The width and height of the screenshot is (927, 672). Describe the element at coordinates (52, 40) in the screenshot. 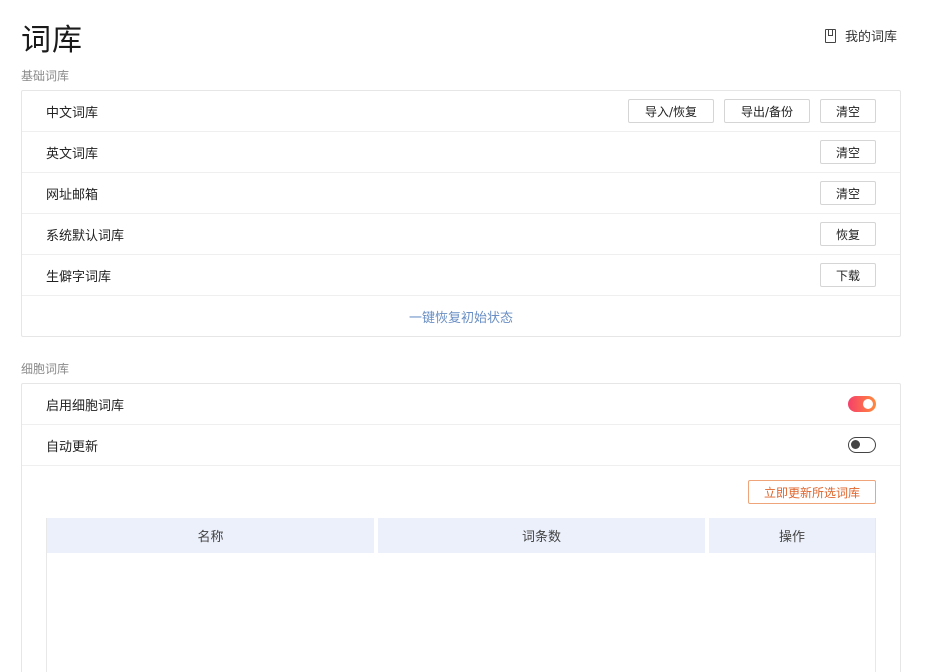

I see `page-title: 词库` at that location.